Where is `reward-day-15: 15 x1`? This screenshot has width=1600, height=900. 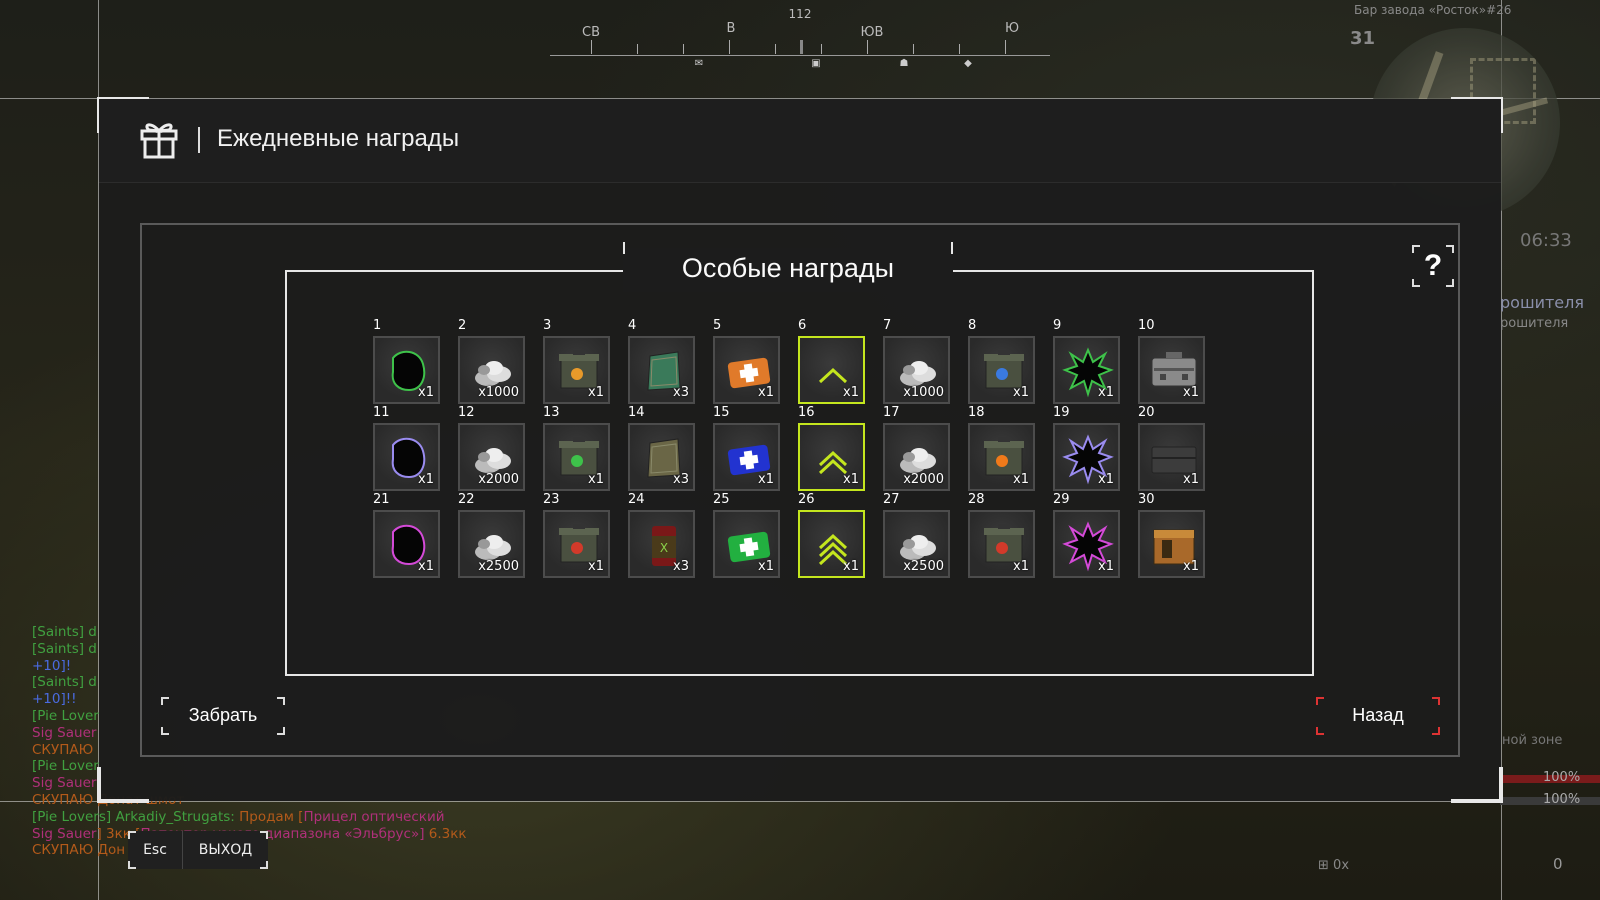
reward-day-15: 15 x1 is located at coordinates (747, 450).